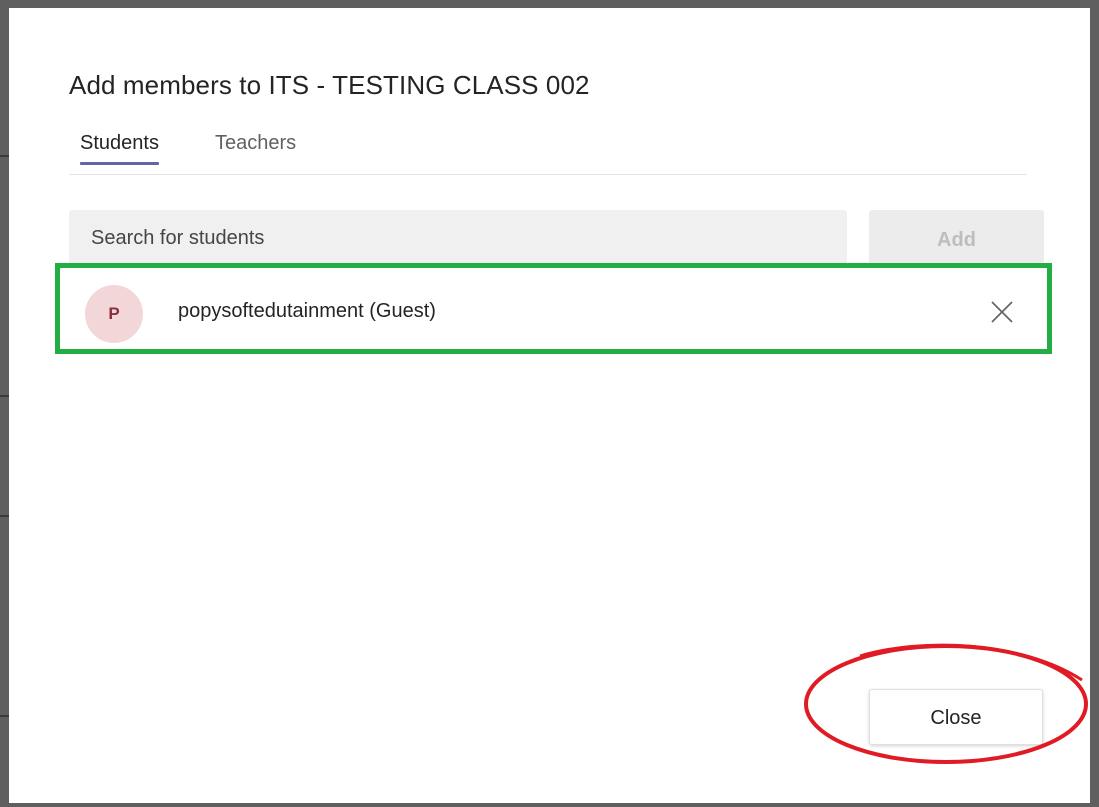 This screenshot has height=807, width=1099. I want to click on close-button: Close, so click(956, 717).